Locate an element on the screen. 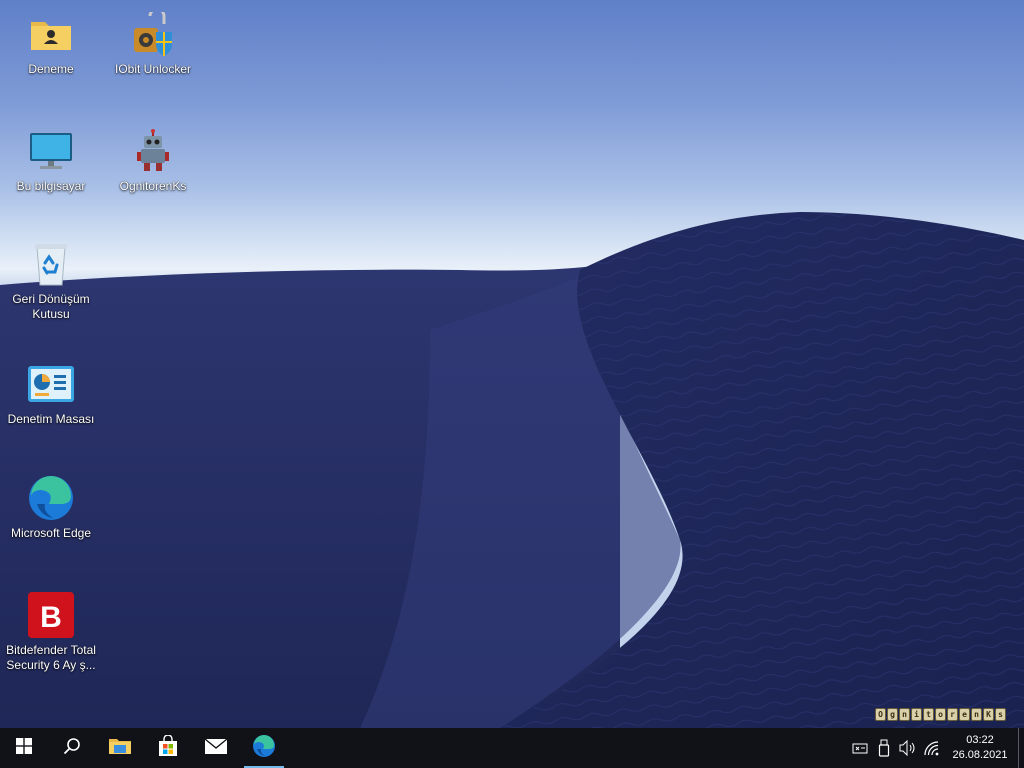  search-button is located at coordinates (72, 748).